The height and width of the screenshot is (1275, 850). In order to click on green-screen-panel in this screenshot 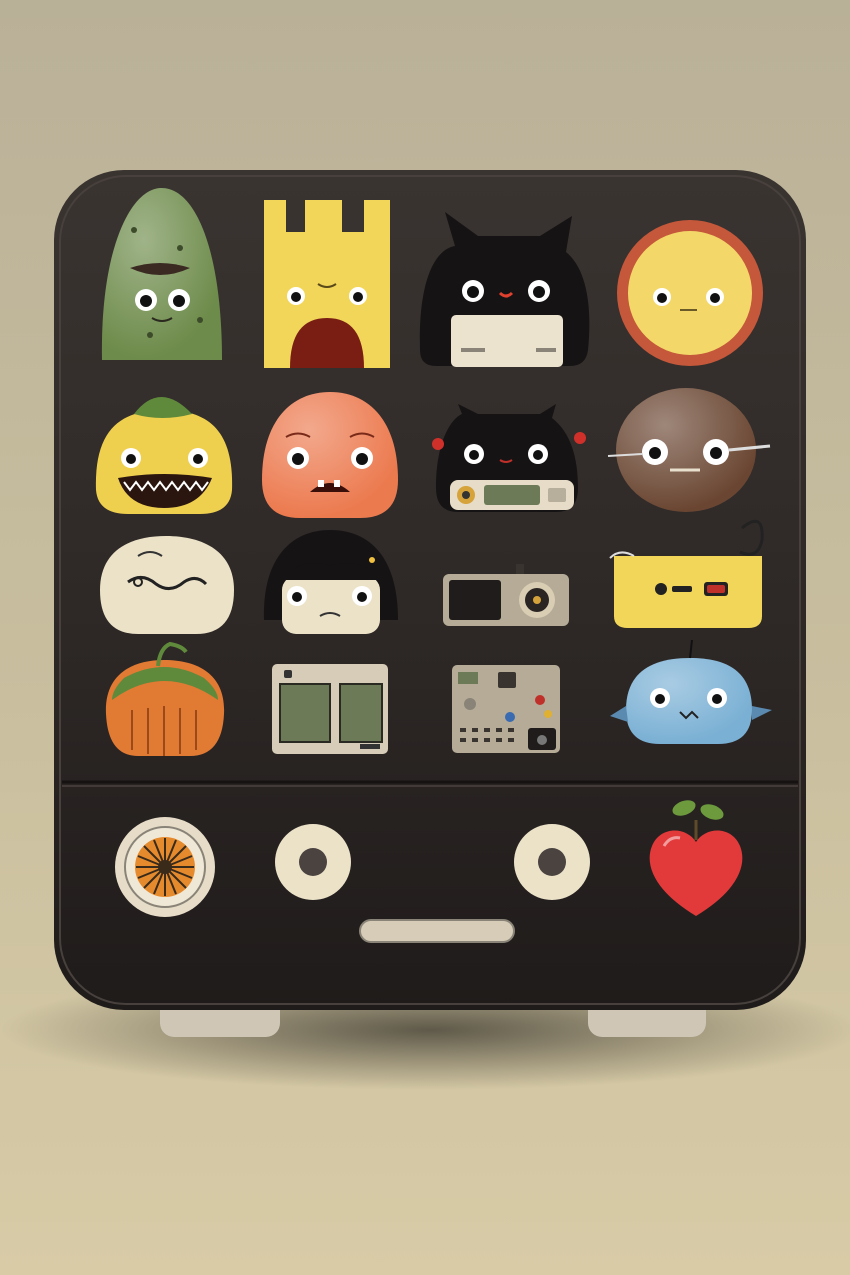, I will do `click(330, 709)`.